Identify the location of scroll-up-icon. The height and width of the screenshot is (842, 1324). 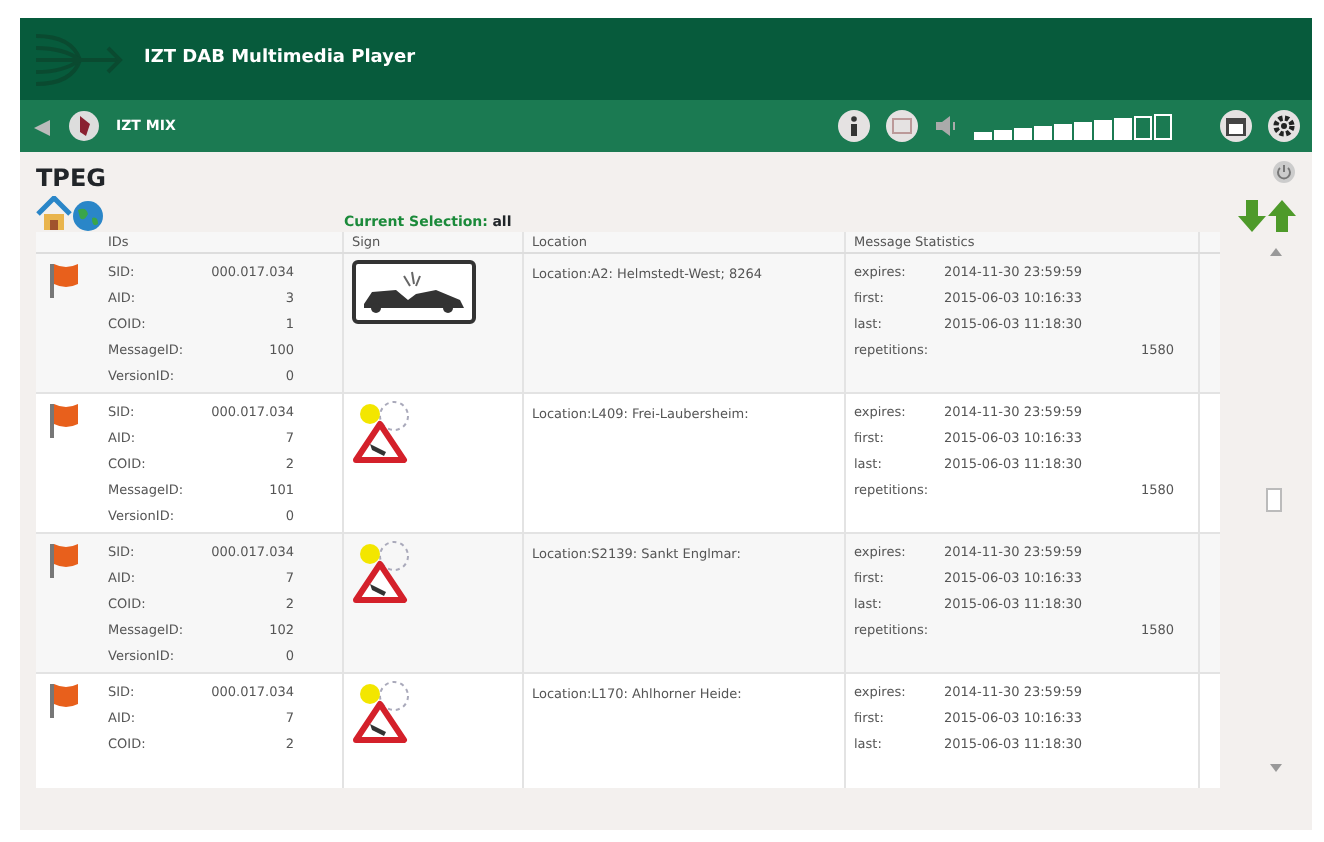
(1276, 252).